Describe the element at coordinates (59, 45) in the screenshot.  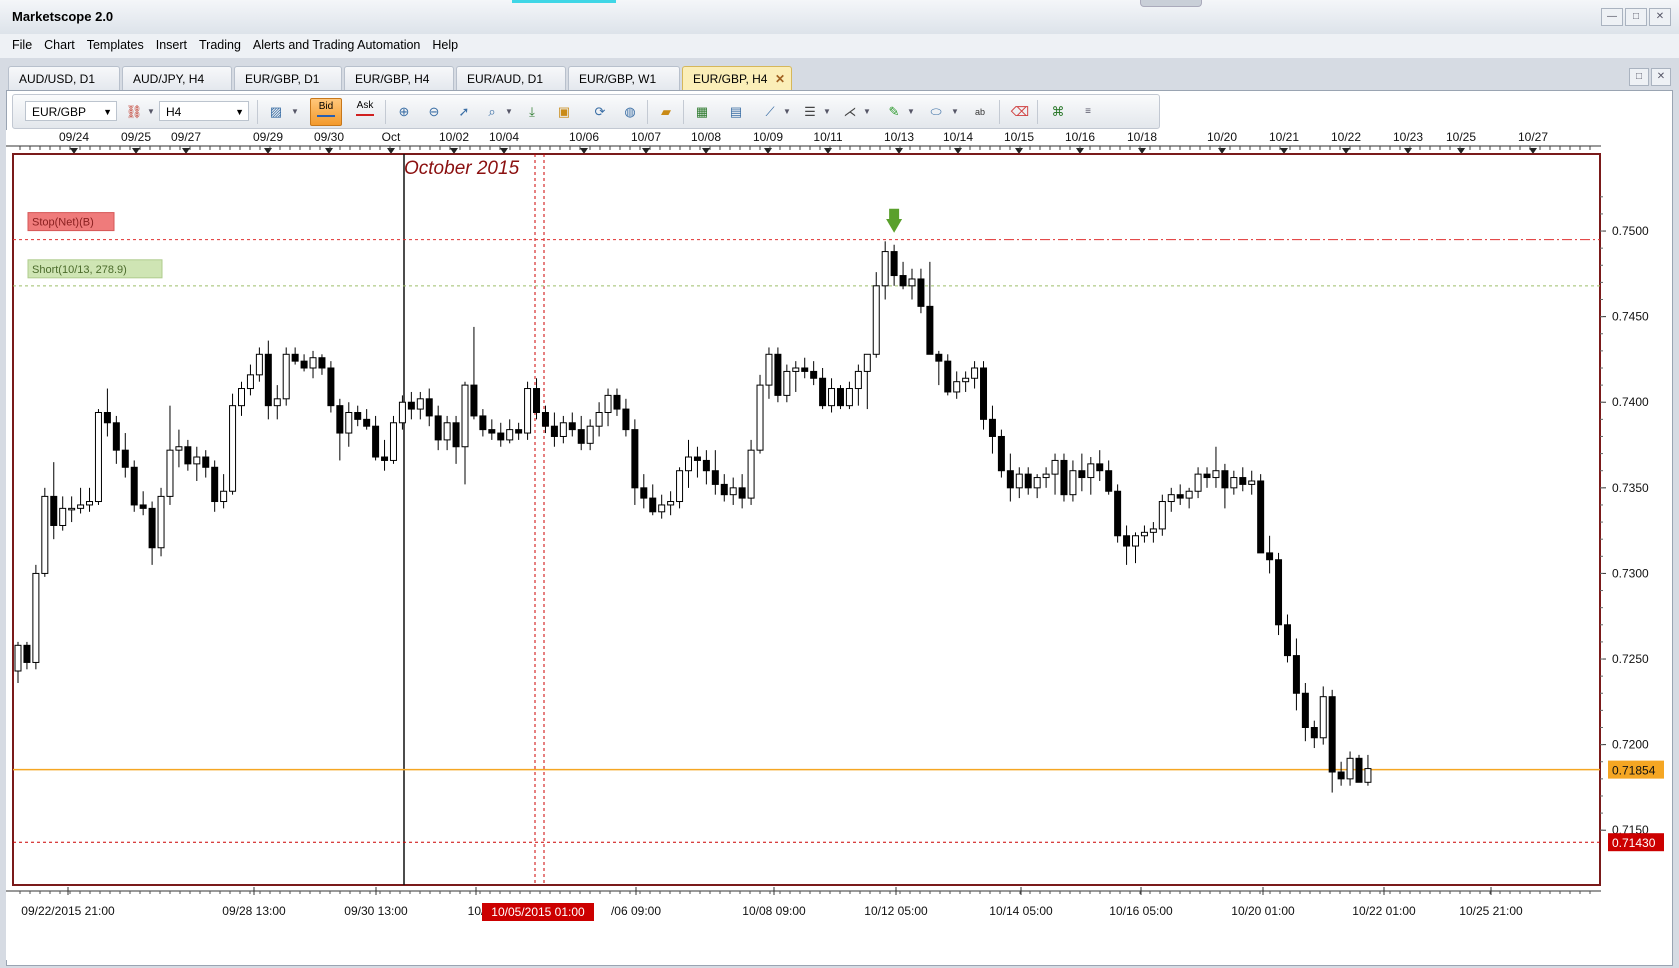
I see `menu-chart: Chart` at that location.